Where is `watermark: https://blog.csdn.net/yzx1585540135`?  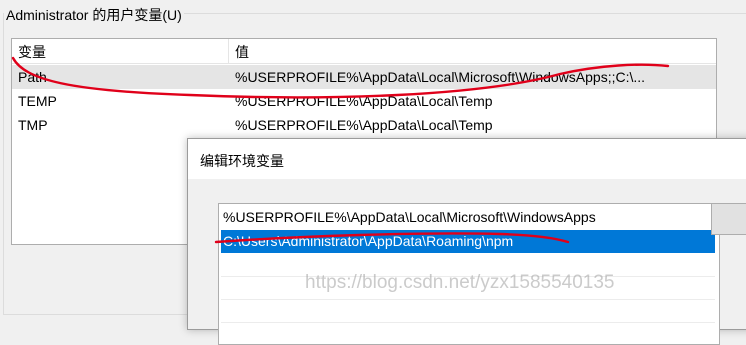
watermark: https://blog.csdn.net/yzx1585540135 is located at coordinates (460, 282).